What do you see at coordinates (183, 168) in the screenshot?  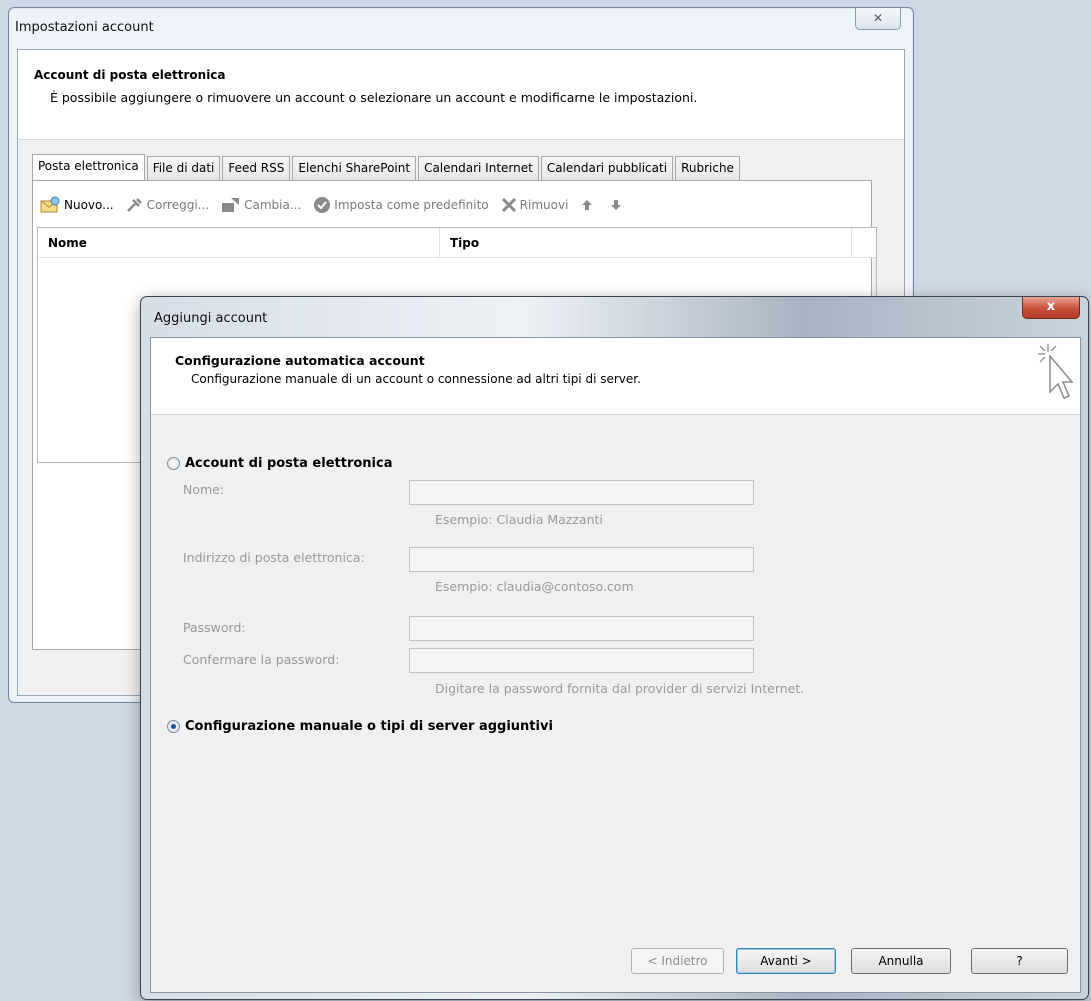 I see `tab-data-files: File di dati` at bounding box center [183, 168].